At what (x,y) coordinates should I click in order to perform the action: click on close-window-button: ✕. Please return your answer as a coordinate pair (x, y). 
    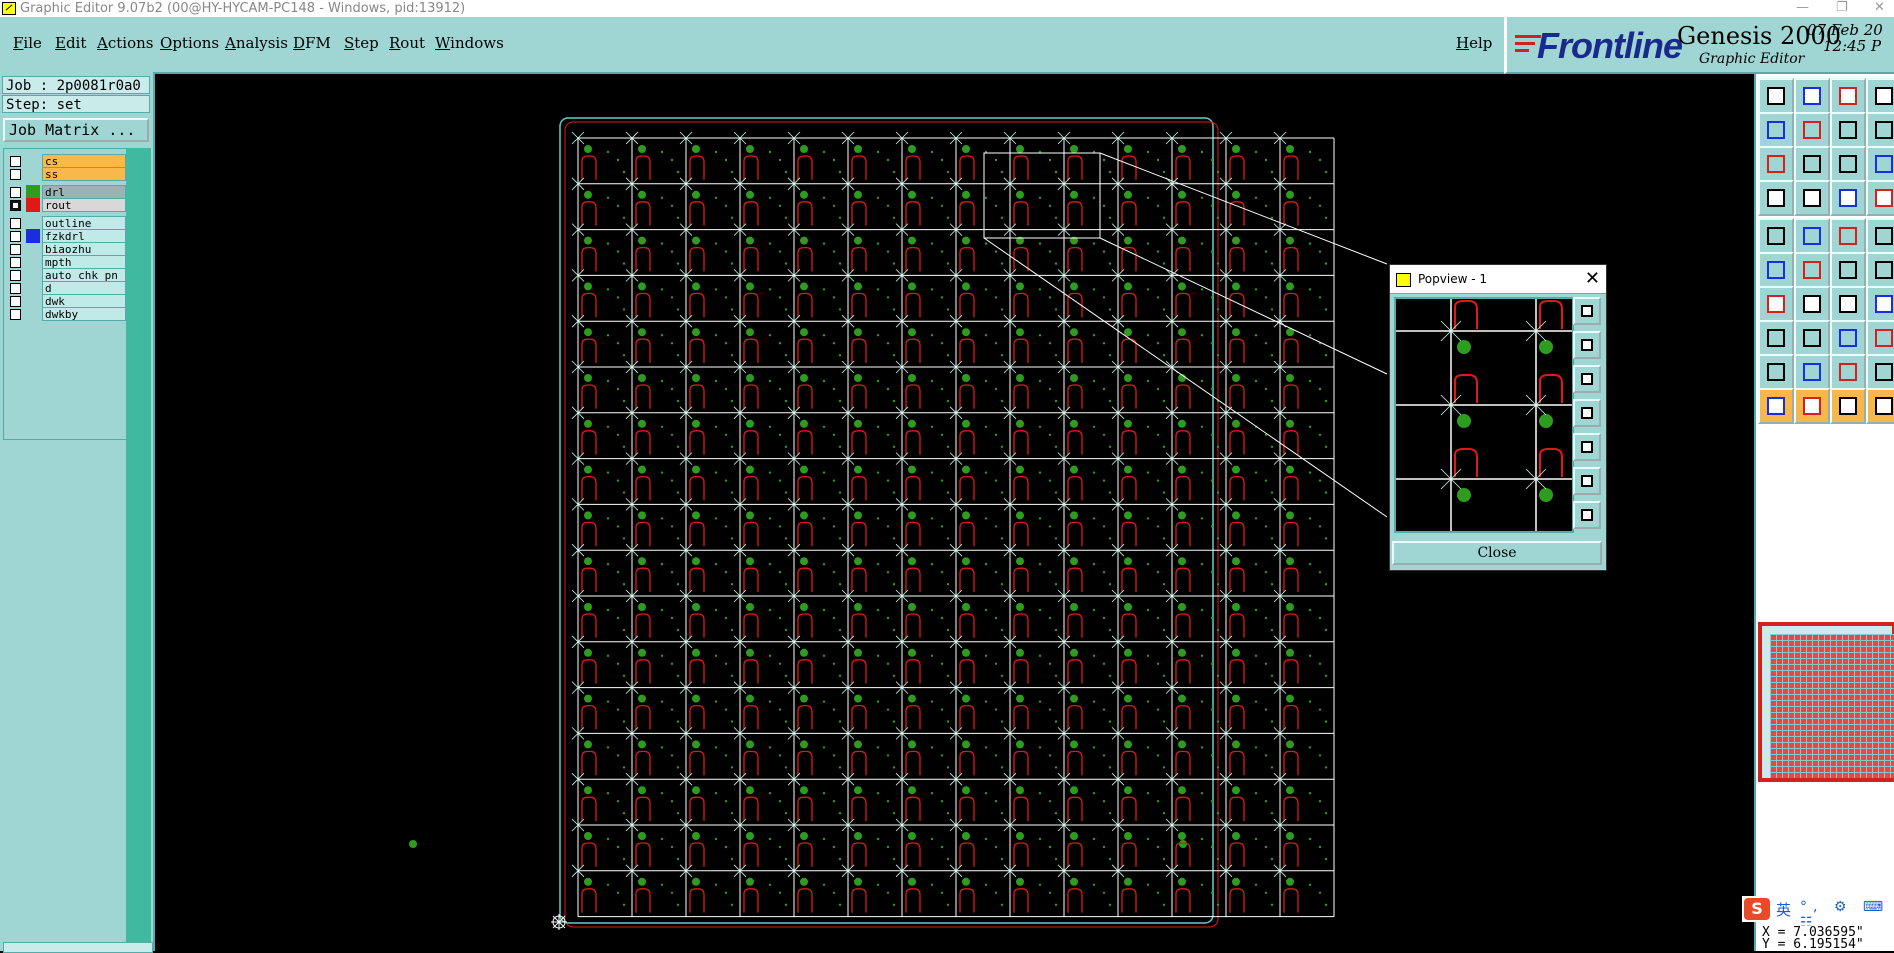
    Looking at the image, I should click on (1879, 7).